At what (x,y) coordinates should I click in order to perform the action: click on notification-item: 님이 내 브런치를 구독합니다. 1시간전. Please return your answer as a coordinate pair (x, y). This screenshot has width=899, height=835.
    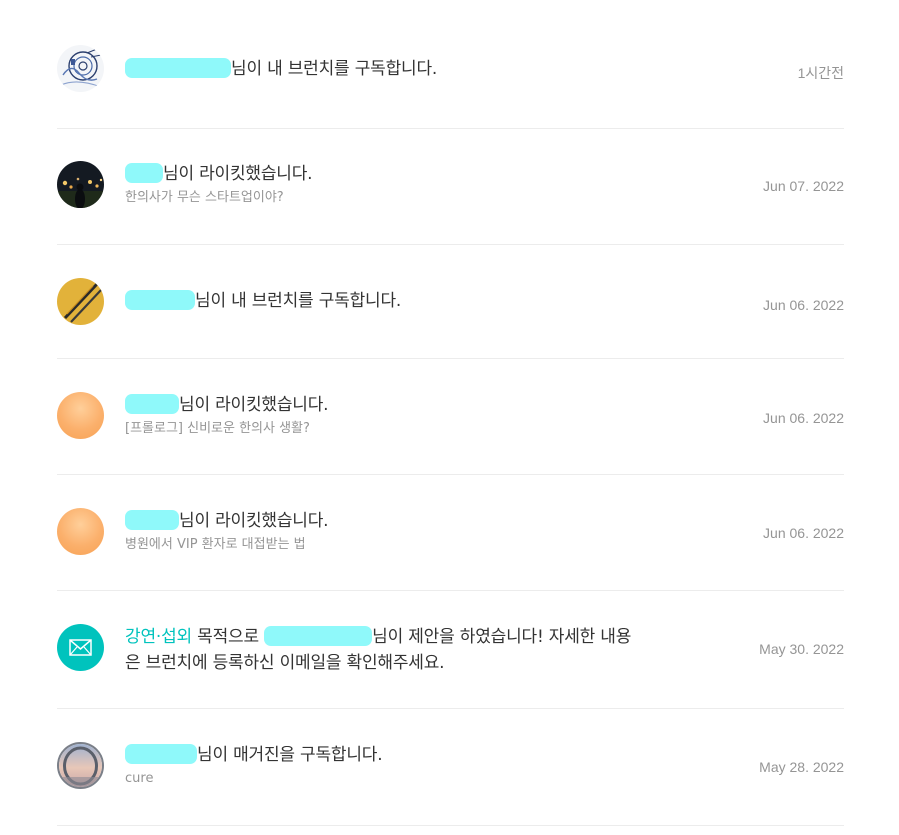
    Looking at the image, I should click on (450, 70).